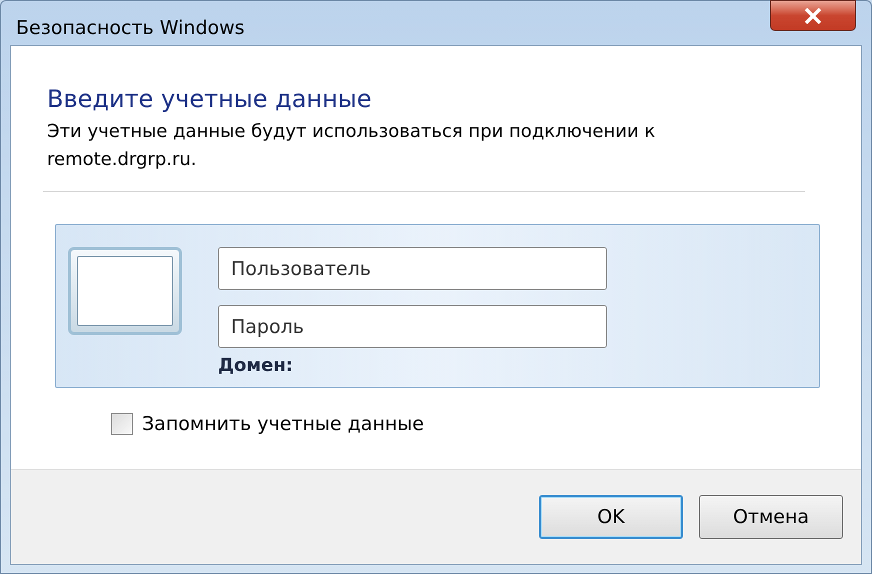 This screenshot has height=574, width=872. What do you see at coordinates (122, 424) in the screenshot?
I see `checkbox` at bounding box center [122, 424].